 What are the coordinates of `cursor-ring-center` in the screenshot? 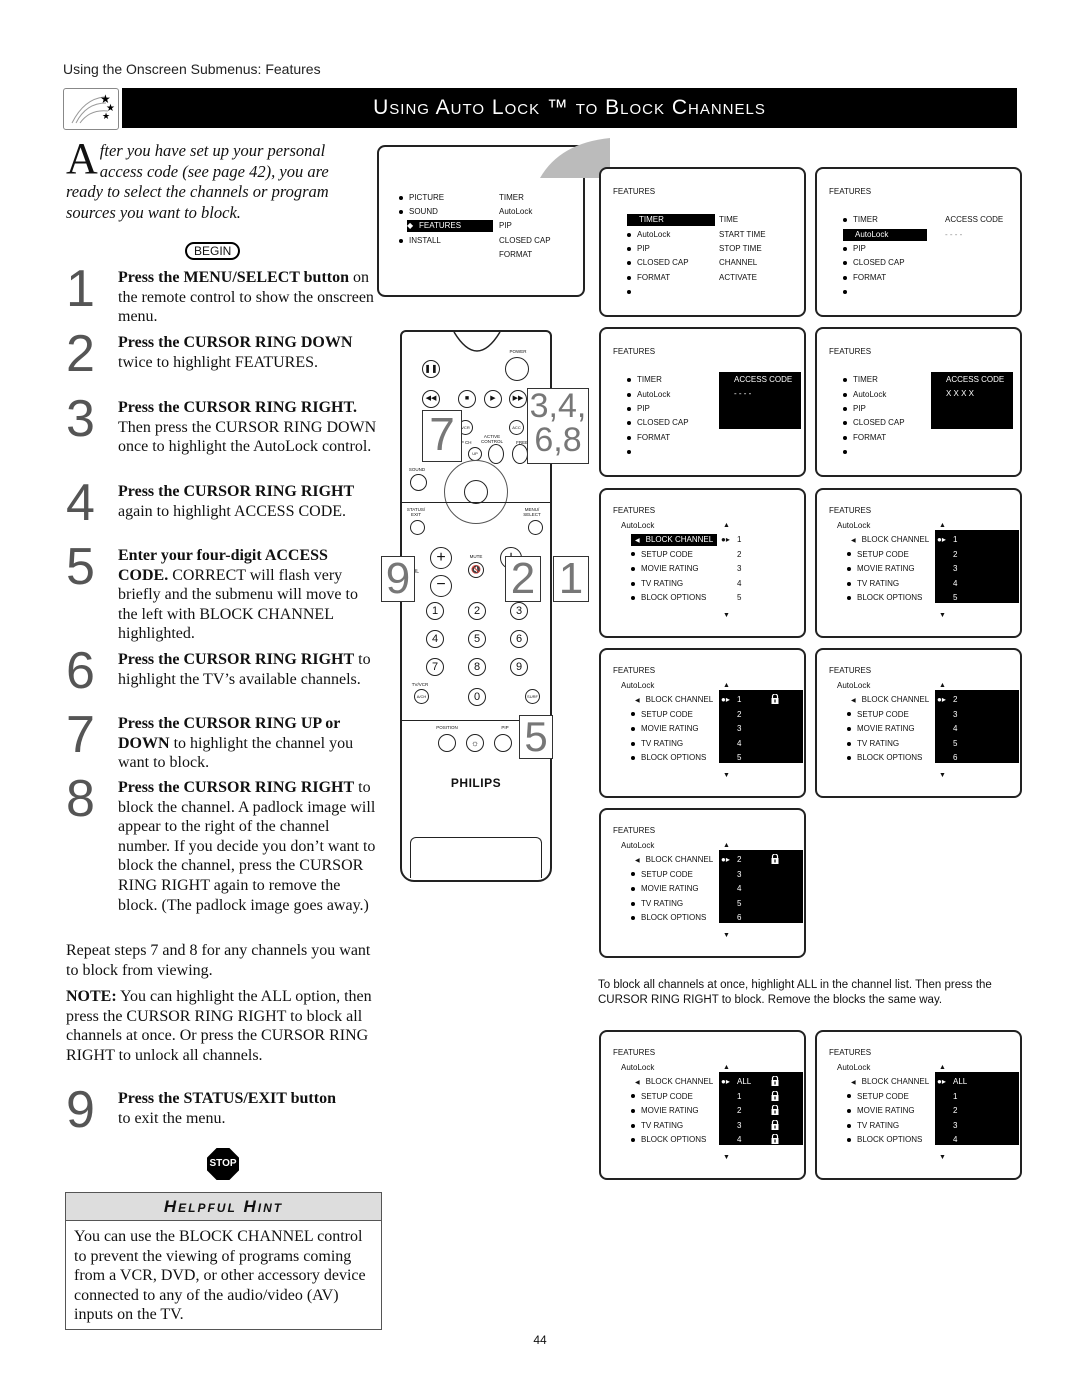 It's located at (476, 492).